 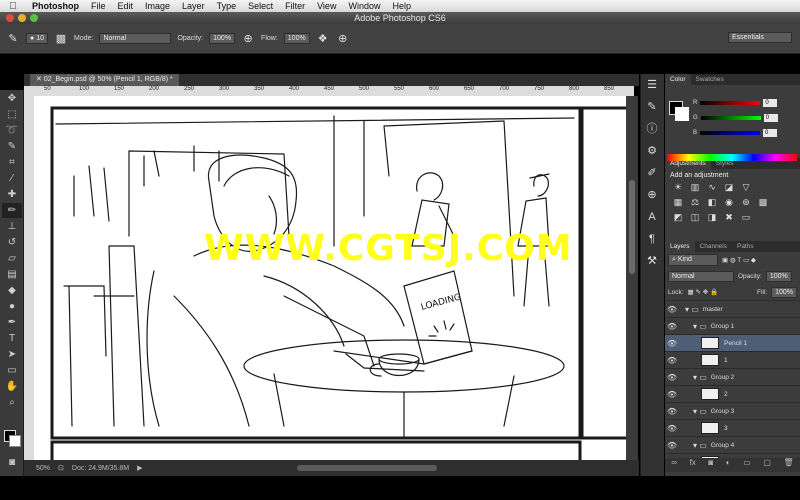 I want to click on red-value: 0, so click(x=770, y=103).